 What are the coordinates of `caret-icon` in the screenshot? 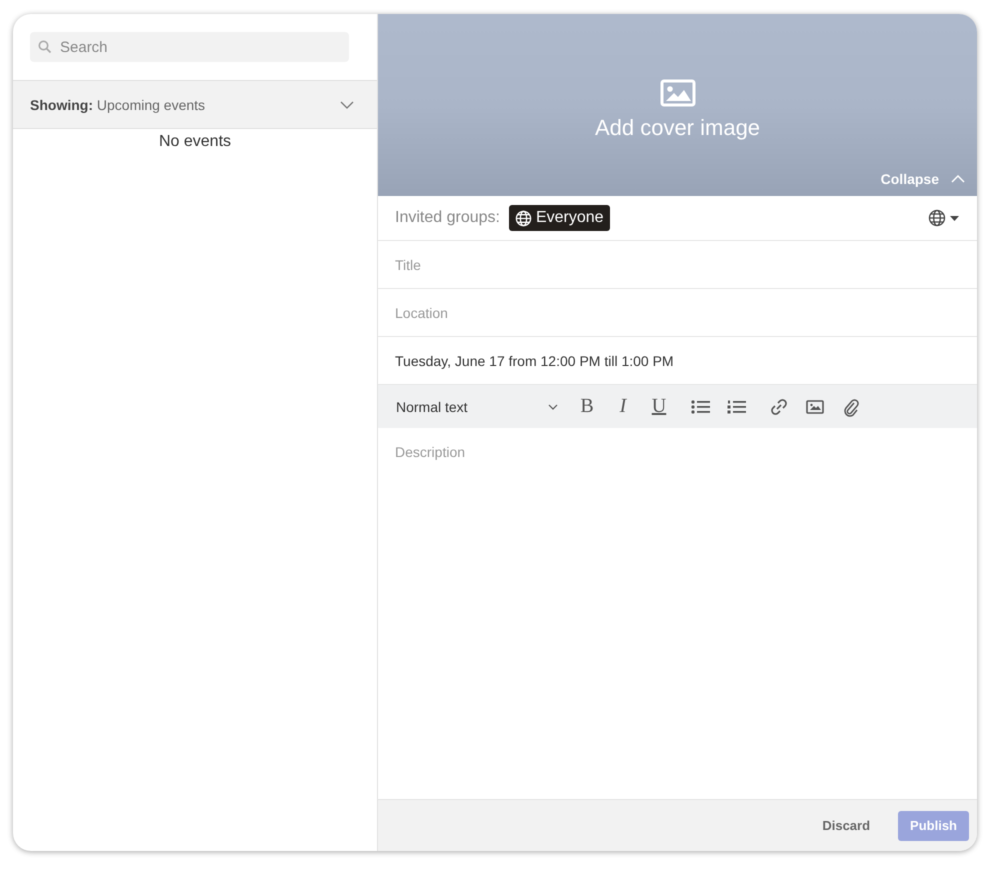 It's located at (954, 218).